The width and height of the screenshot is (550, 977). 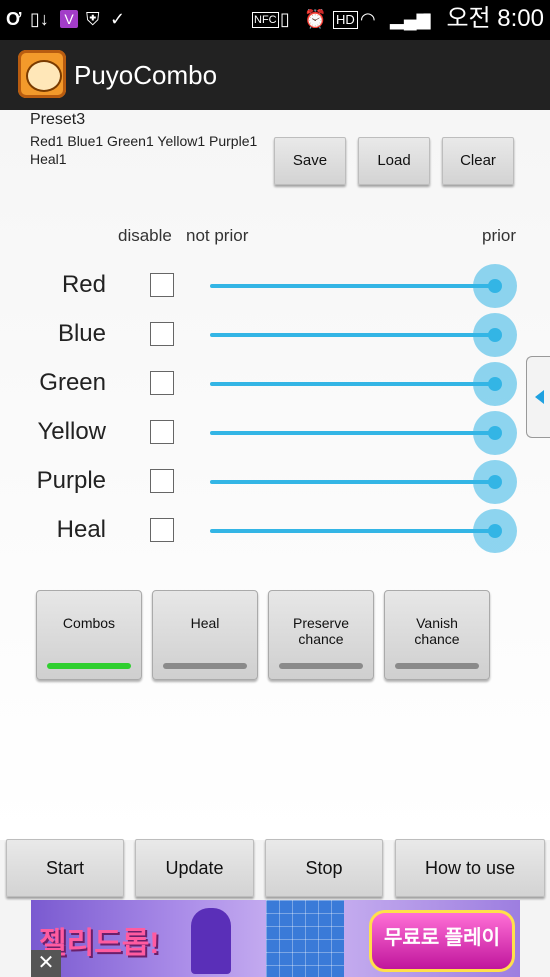 What do you see at coordinates (217, 235) in the screenshot?
I see `not-prior-header: not prior` at bounding box center [217, 235].